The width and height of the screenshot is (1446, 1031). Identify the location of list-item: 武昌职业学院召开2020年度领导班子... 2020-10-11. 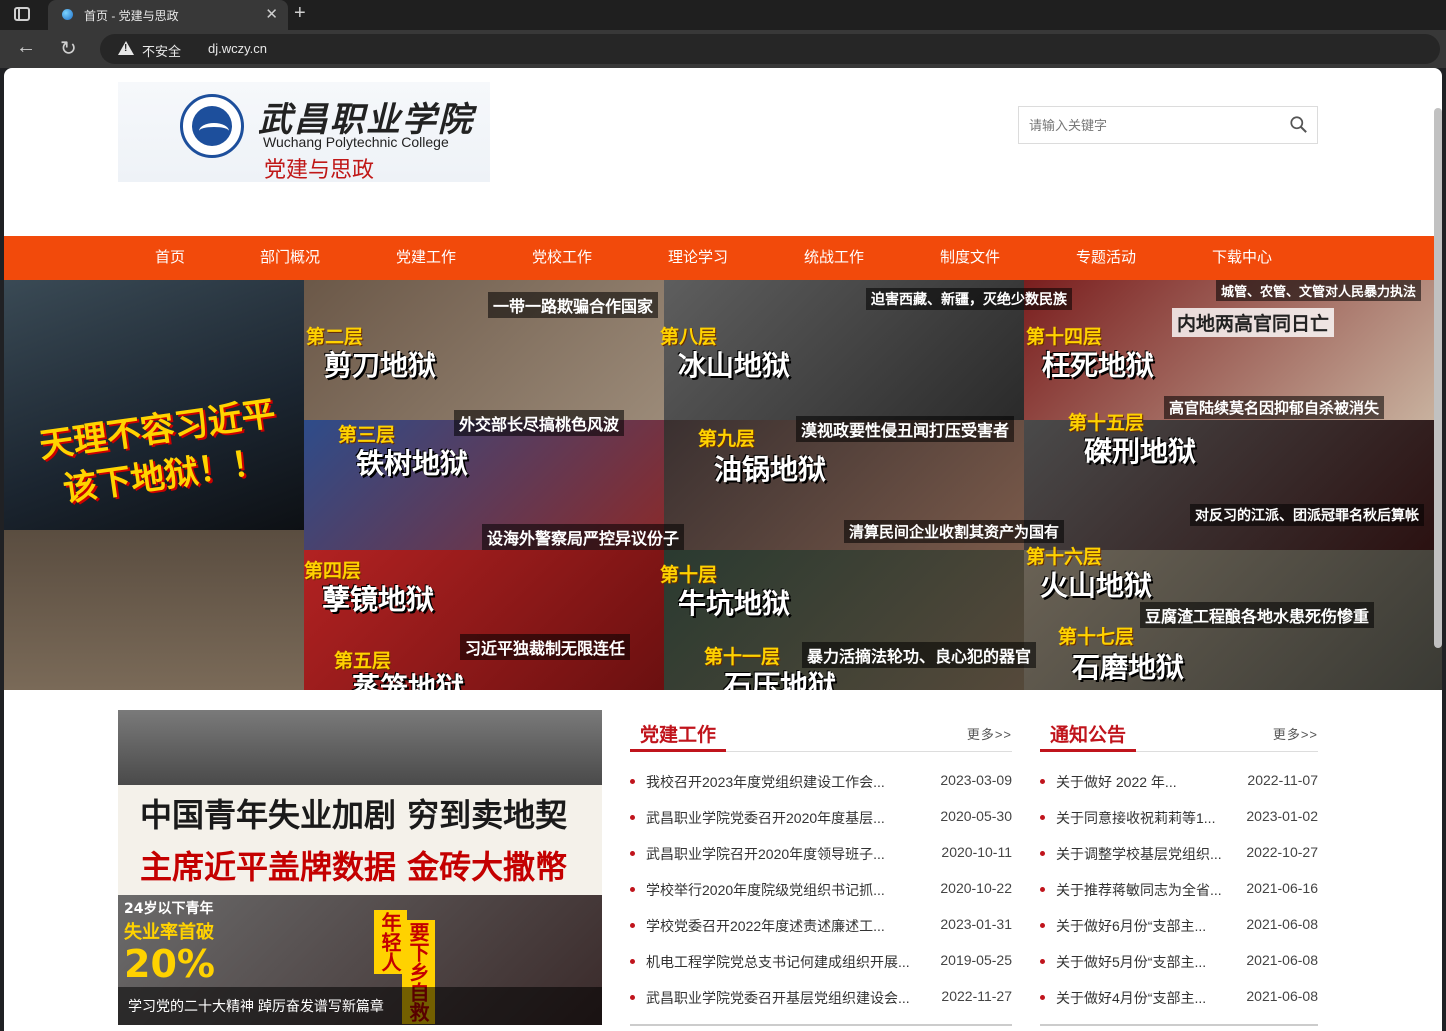
(821, 854).